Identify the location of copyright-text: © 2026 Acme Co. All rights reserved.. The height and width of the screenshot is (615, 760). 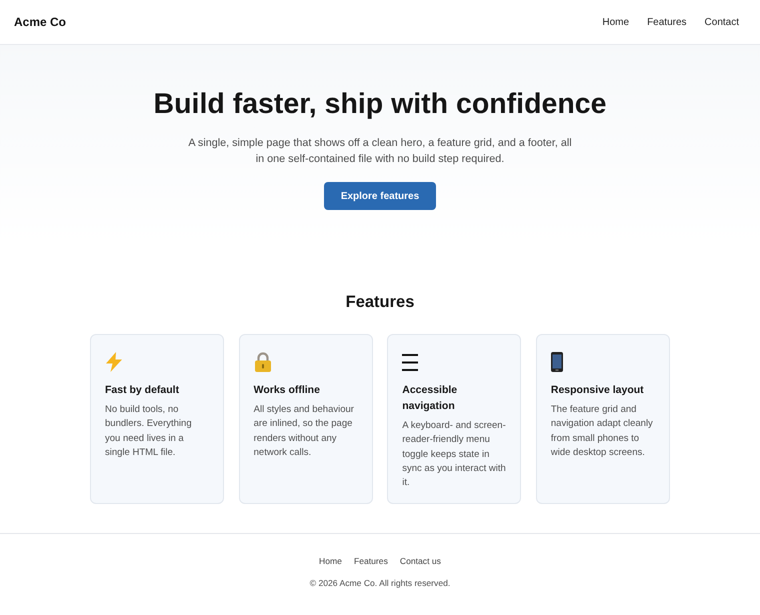
(380, 583).